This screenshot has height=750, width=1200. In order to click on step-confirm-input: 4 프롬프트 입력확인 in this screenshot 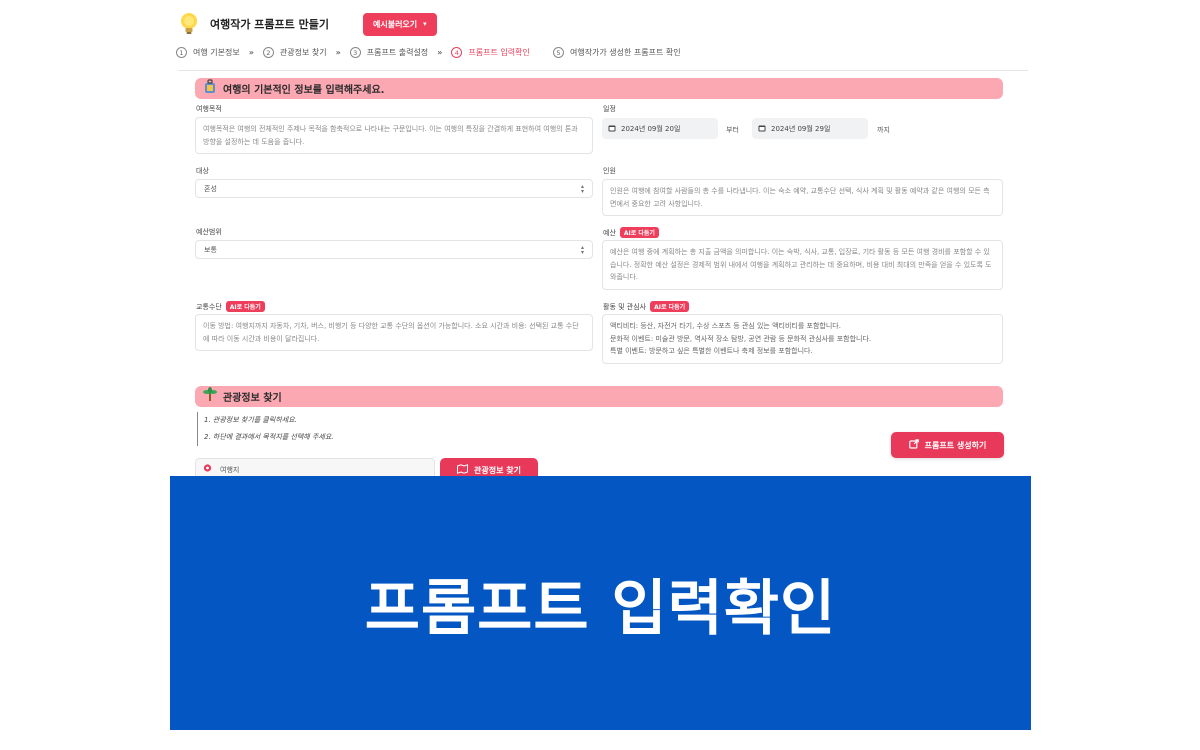, I will do `click(490, 52)`.